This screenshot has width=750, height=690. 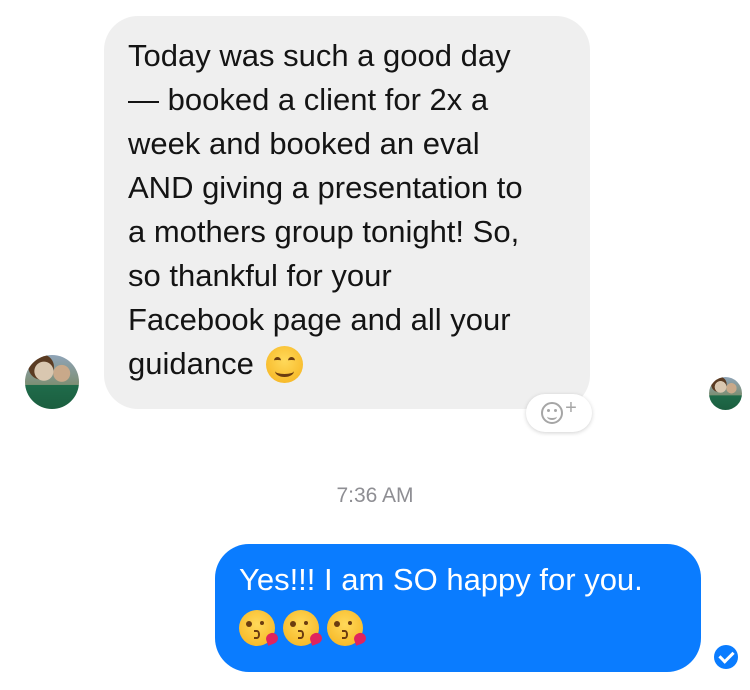 I want to click on plus-icon: +, so click(x=571, y=408).